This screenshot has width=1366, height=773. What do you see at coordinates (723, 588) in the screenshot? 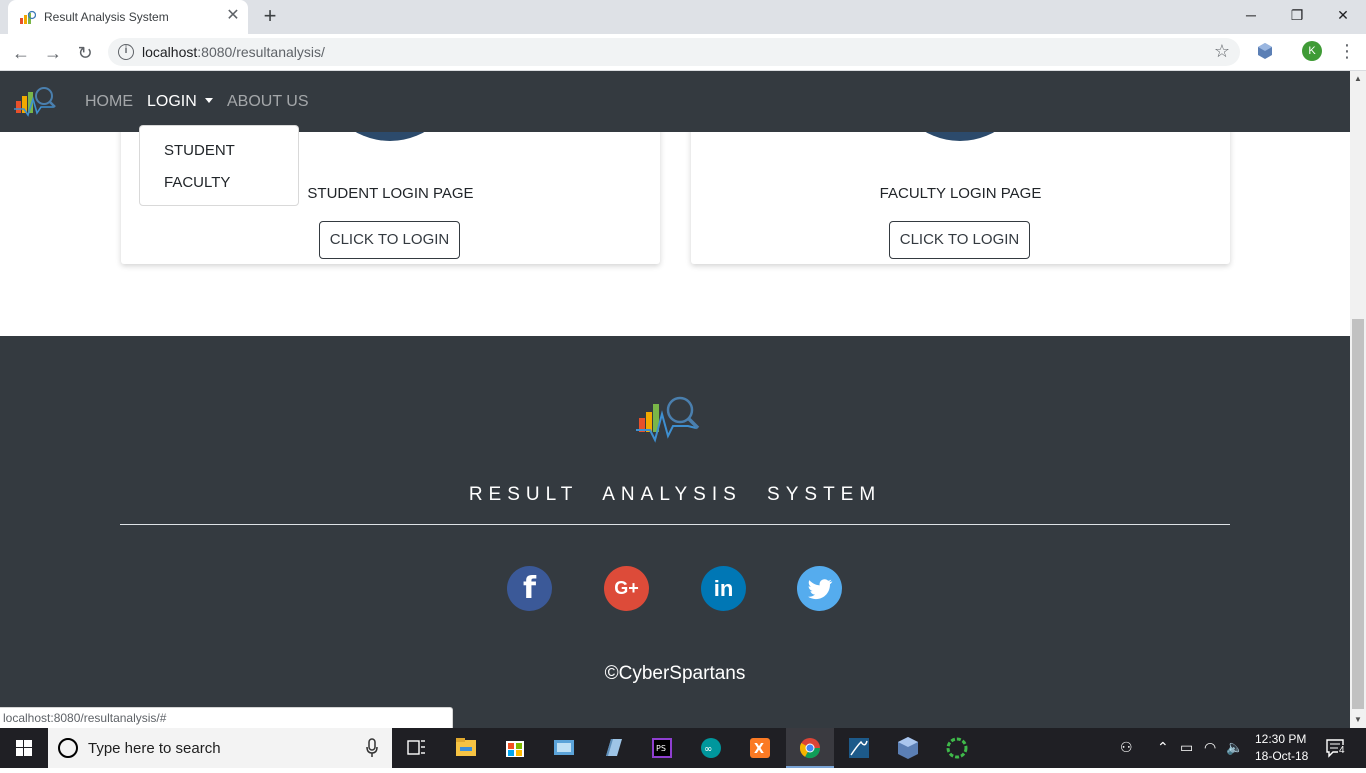
I see `linkedin-icon: in` at bounding box center [723, 588].